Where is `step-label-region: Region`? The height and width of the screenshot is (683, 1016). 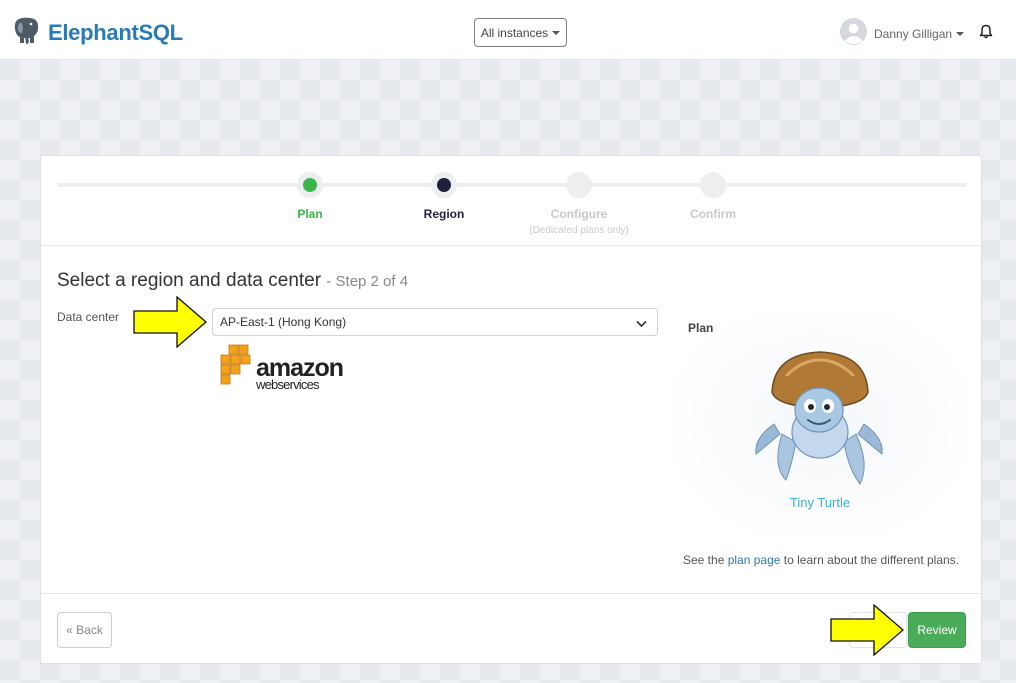
step-label-region: Region is located at coordinates (444, 214).